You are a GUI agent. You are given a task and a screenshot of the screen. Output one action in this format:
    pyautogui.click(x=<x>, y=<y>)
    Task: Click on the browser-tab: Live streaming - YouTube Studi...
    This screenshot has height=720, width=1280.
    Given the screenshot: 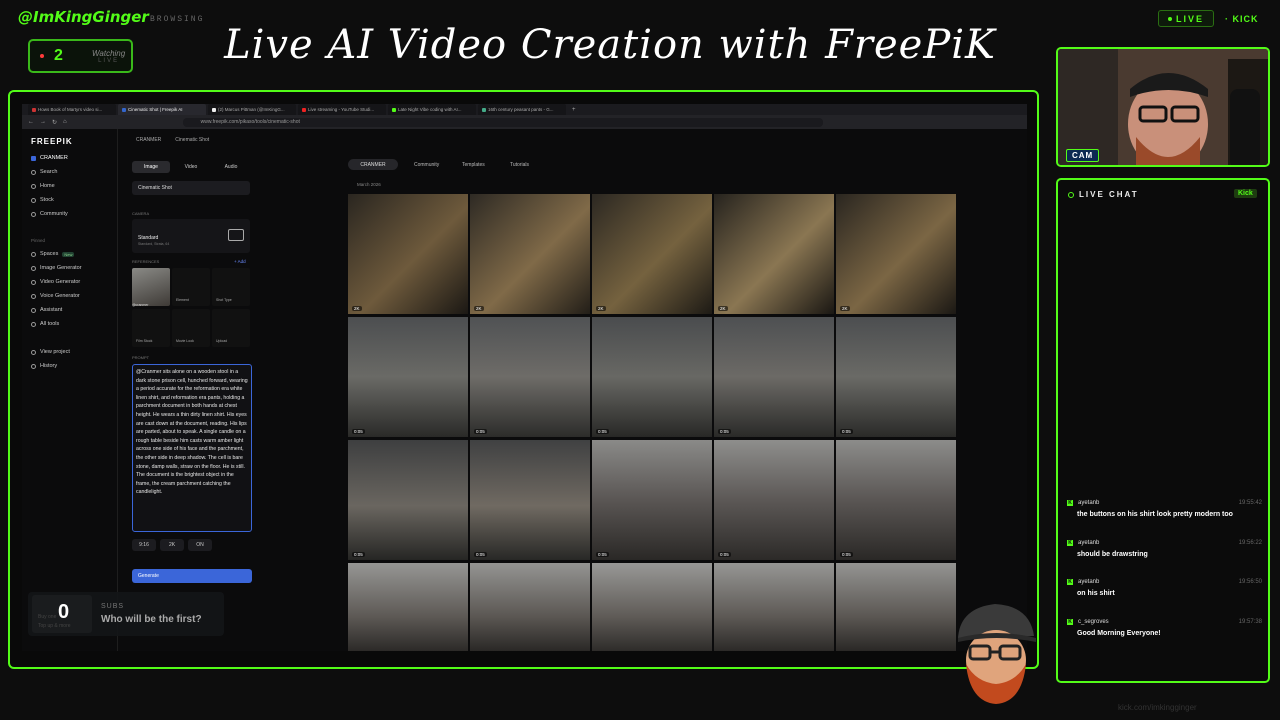 What is the action you would take?
    pyautogui.click(x=342, y=109)
    